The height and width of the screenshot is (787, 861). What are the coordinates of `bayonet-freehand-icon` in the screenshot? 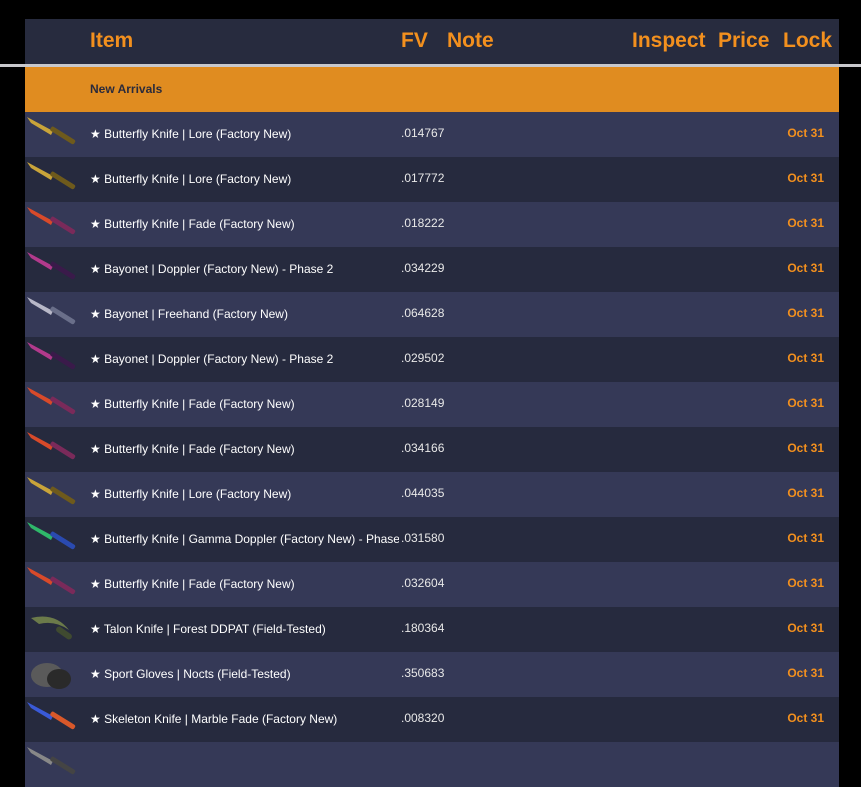 It's located at (51, 311).